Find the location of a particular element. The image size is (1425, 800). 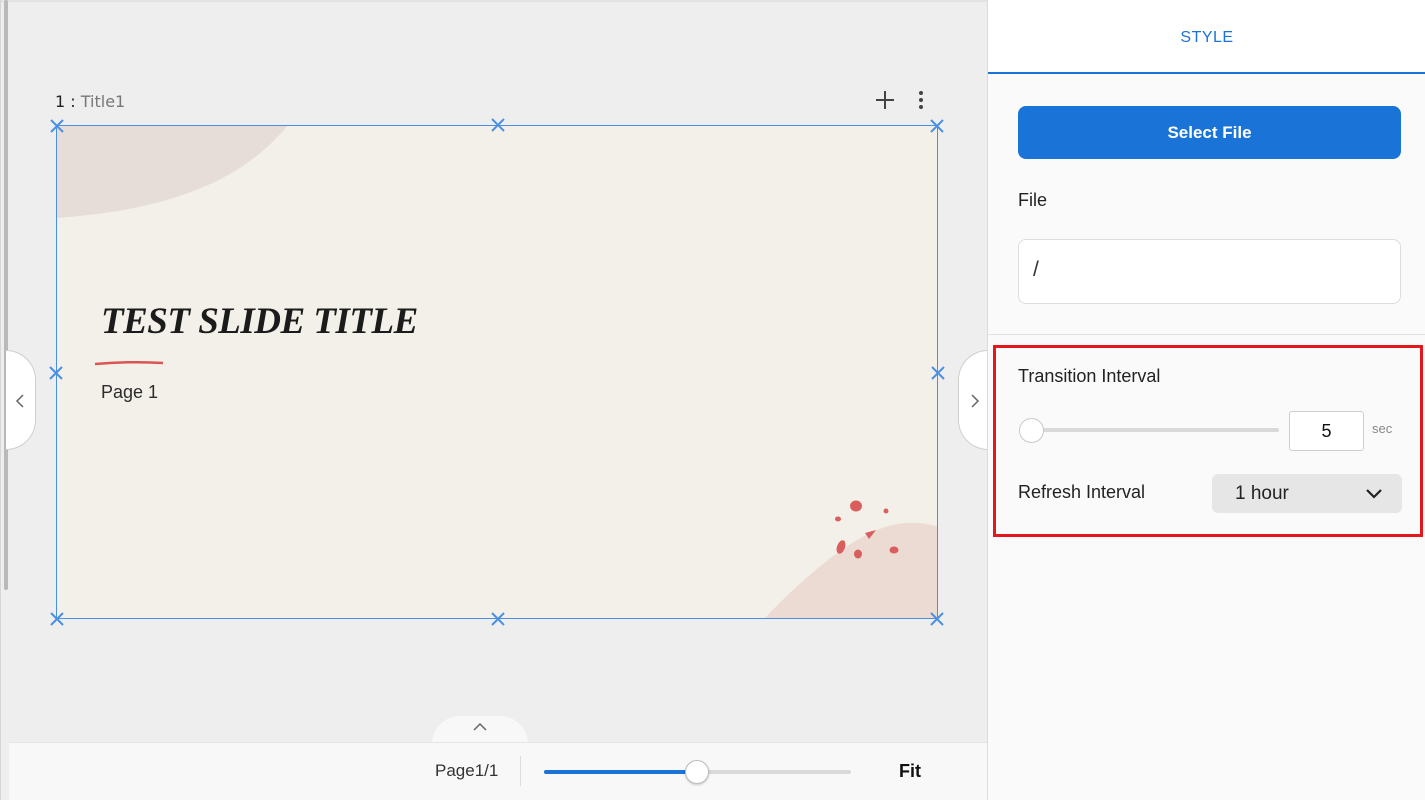

zoom-slider-thumb is located at coordinates (697, 772).